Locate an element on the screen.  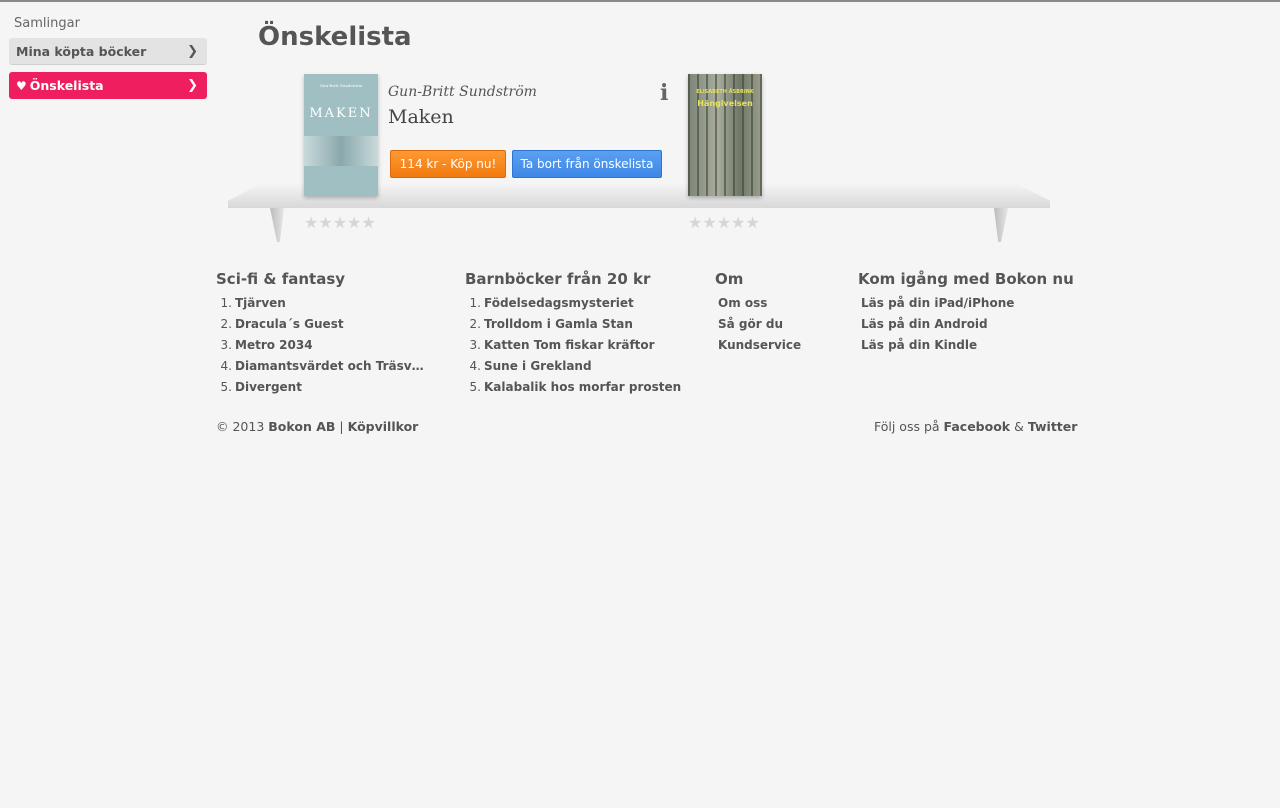
footer-link-ipad: Läs på din iPad/iPhone is located at coordinates (937, 303).